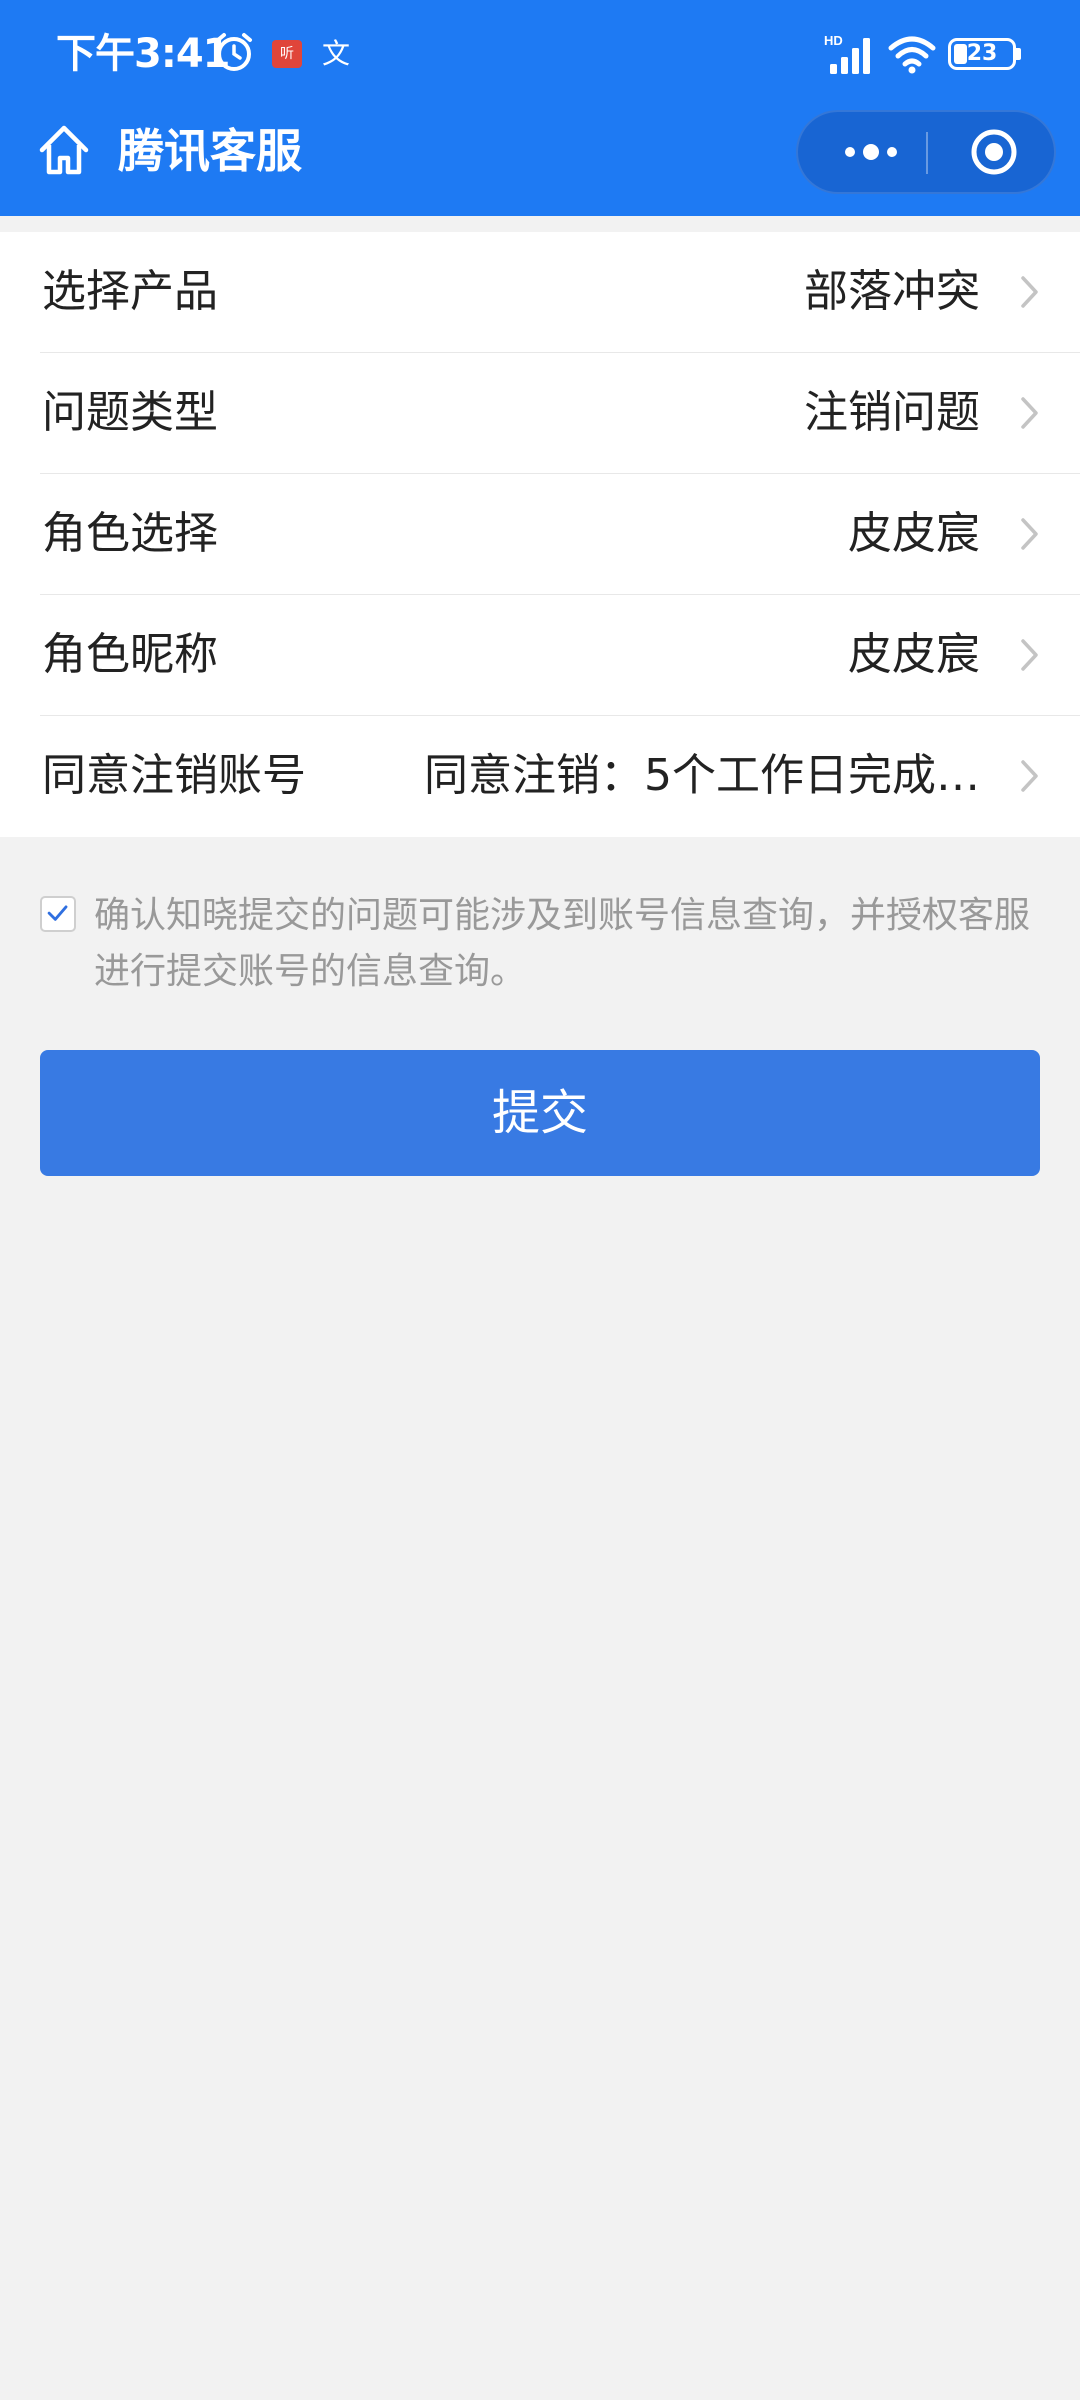 The width and height of the screenshot is (1080, 2400). Describe the element at coordinates (64, 150) in the screenshot. I see `home-icon` at that location.